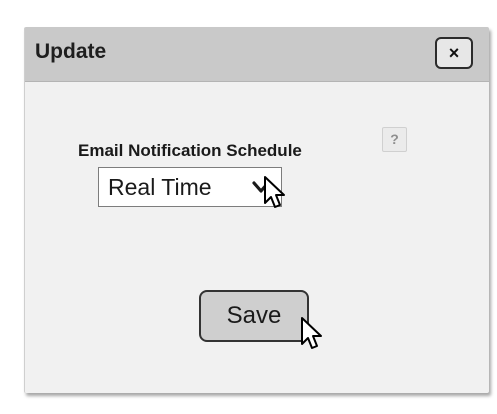 This screenshot has height=414, width=497. I want to click on dialog-title: Update, so click(71, 51).